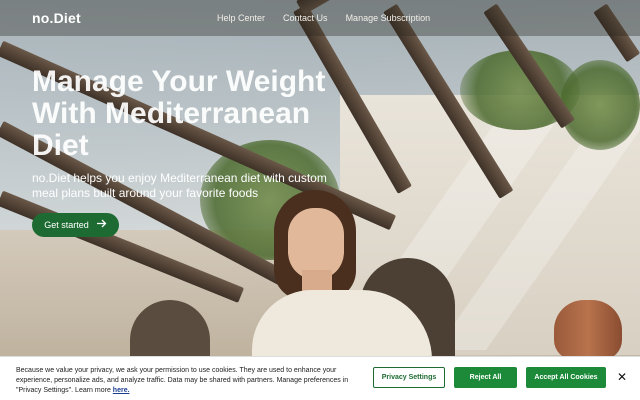  Describe the element at coordinates (622, 377) in the screenshot. I see `close-icon: ✕` at that location.